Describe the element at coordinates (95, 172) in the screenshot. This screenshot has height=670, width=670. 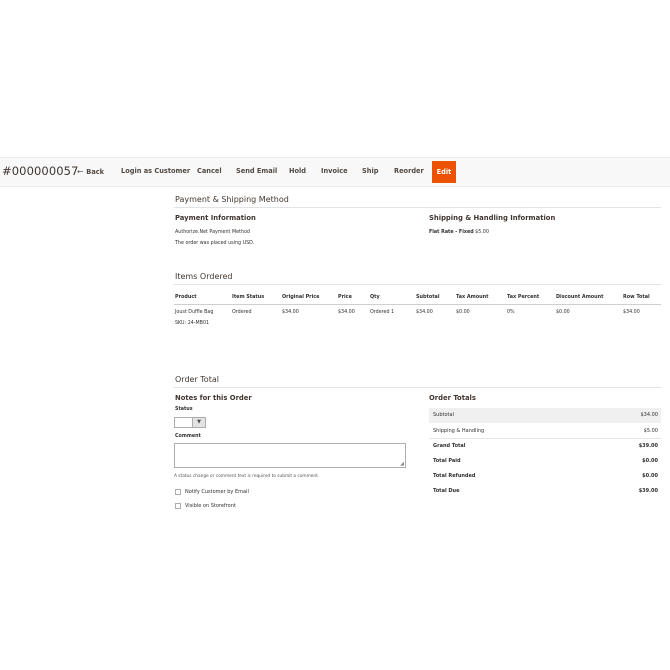
I see `back-label: Back` at that location.